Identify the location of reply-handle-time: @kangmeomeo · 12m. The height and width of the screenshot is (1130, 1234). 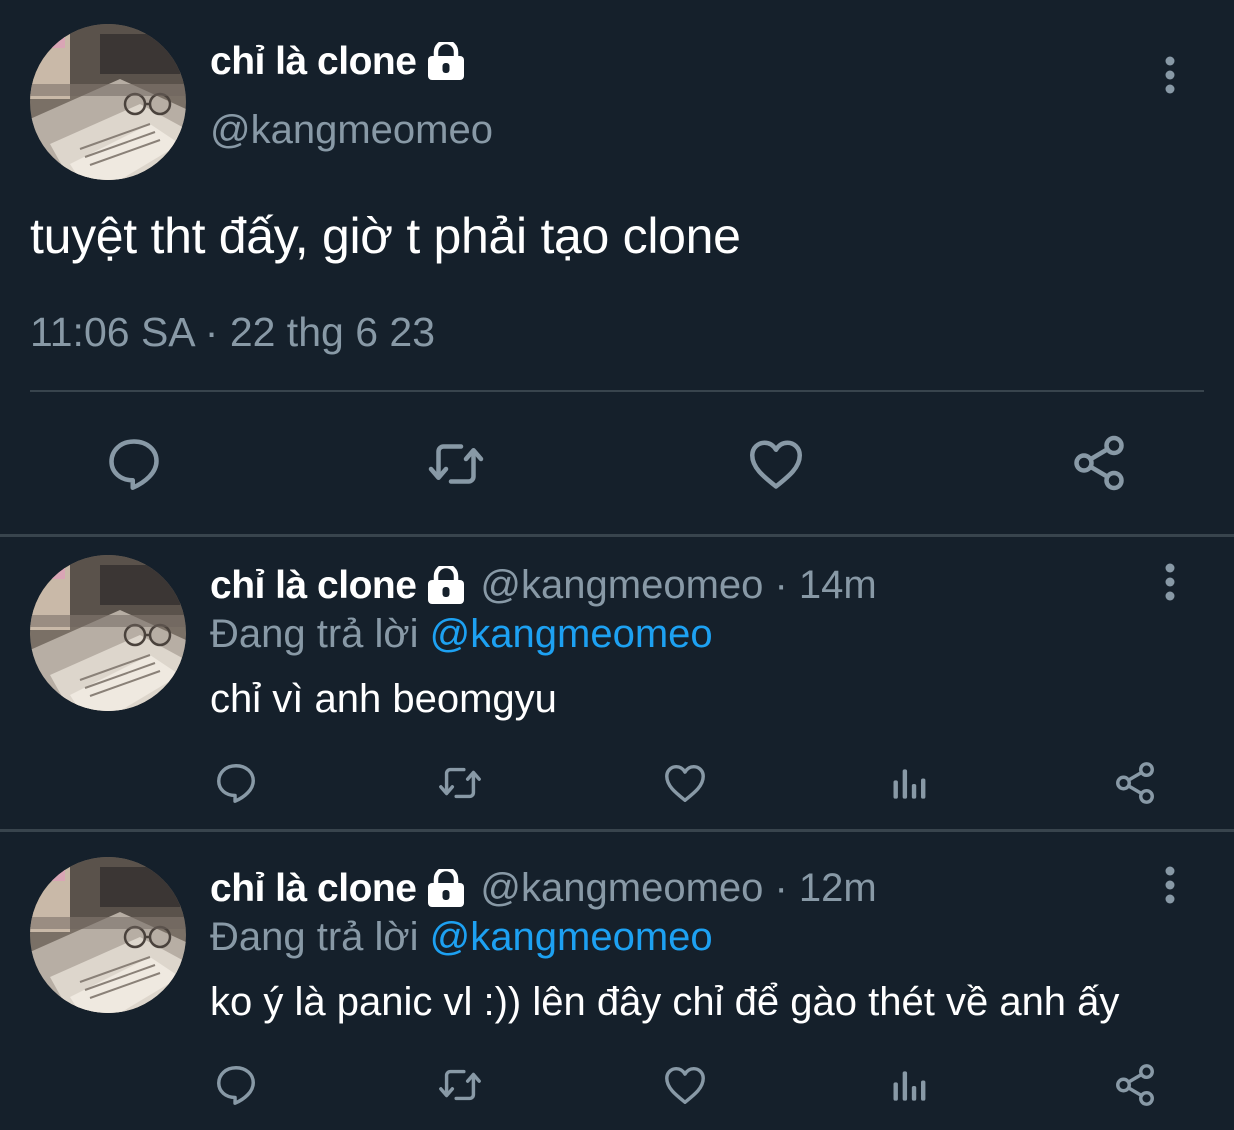
(678, 888).